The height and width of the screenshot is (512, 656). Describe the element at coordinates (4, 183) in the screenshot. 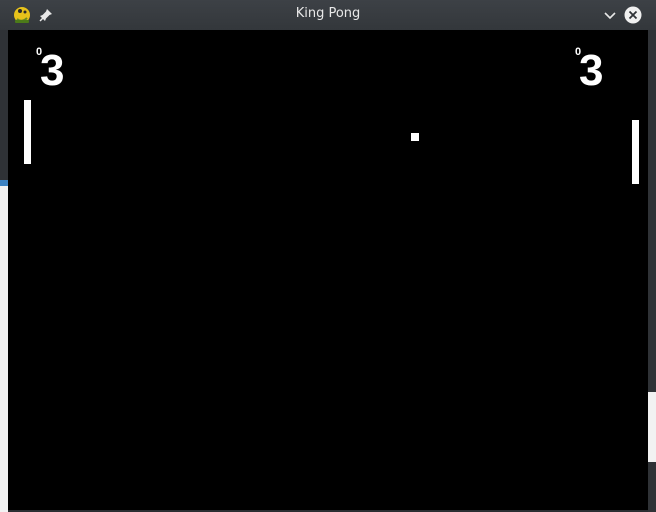

I see `background-window-accent` at that location.